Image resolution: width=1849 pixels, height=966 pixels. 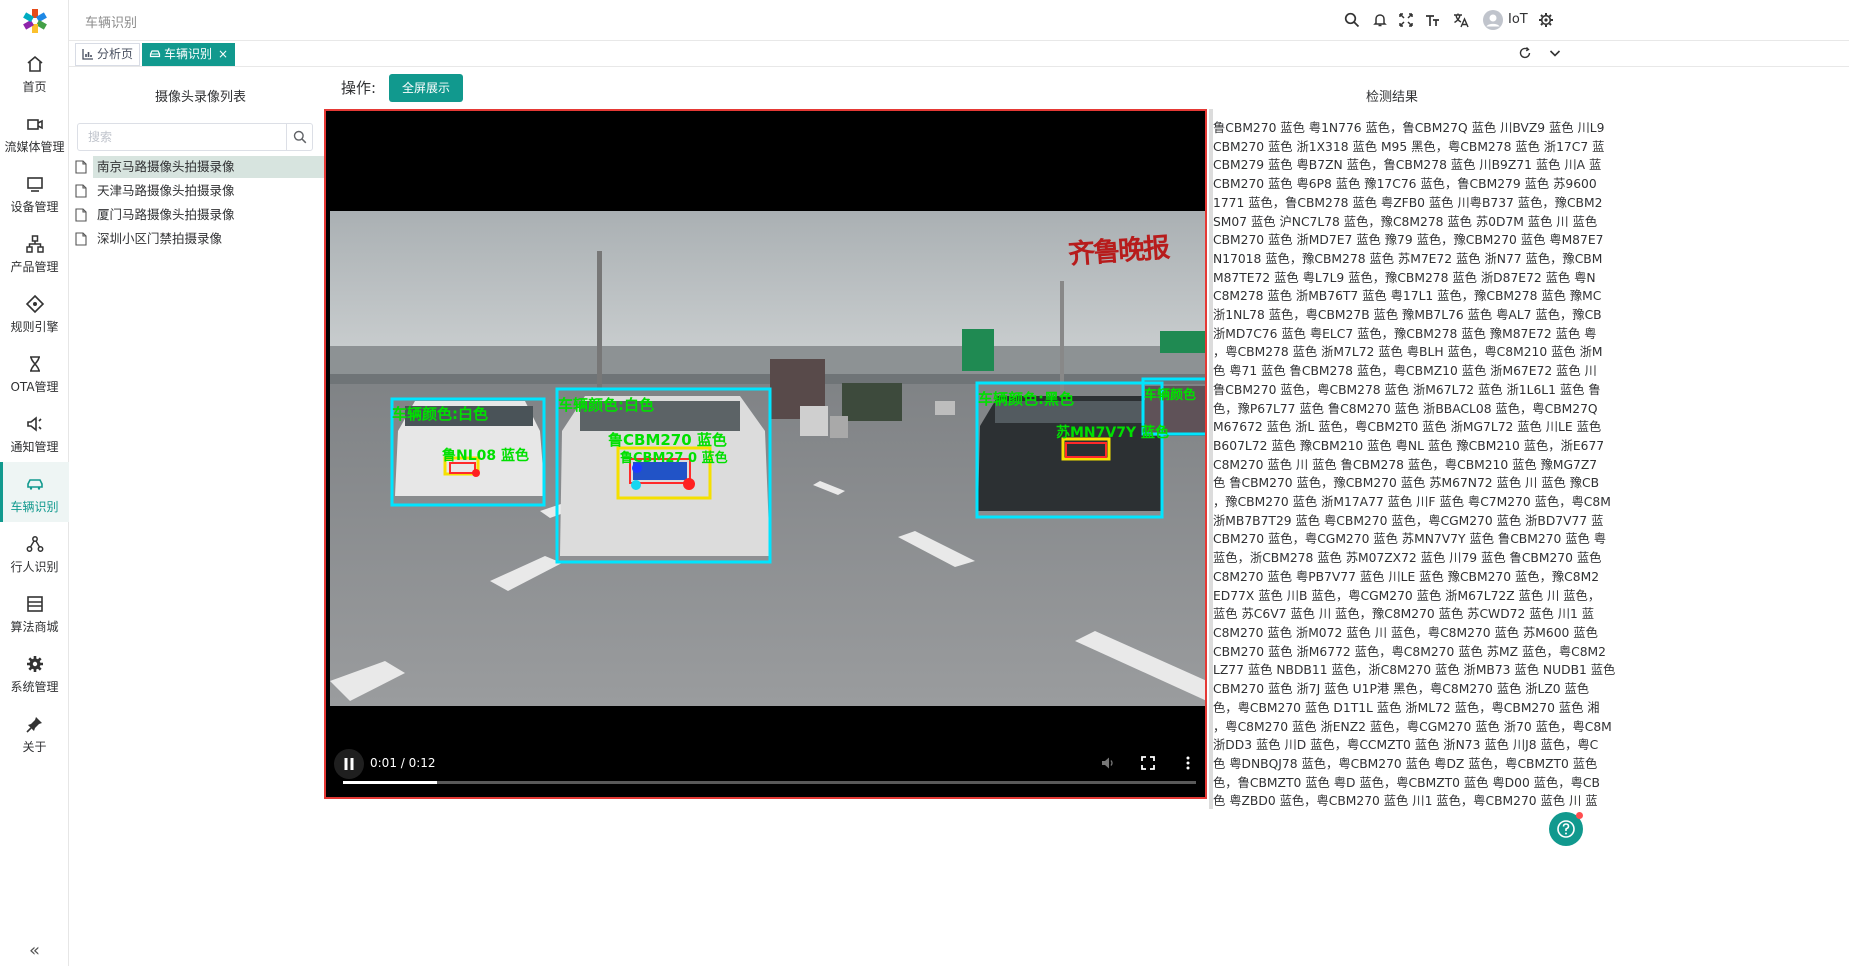 I want to click on fullscreen-button: 全屏展示, so click(x=426, y=88).